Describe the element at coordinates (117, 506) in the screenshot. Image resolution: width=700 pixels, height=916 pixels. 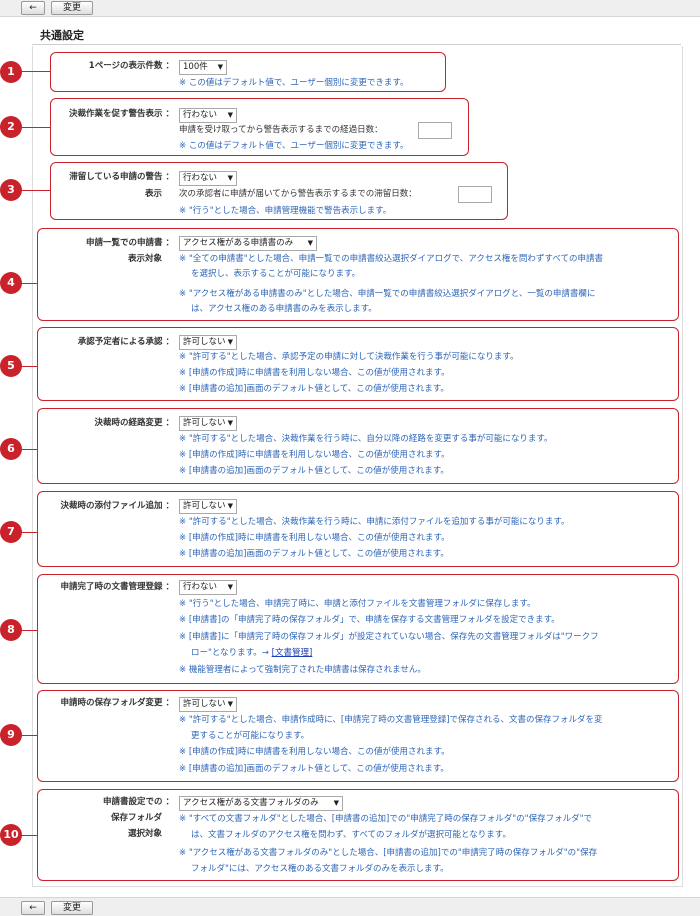
I see `setting-label: 決裁時の添付ファイル追加 ：` at that location.